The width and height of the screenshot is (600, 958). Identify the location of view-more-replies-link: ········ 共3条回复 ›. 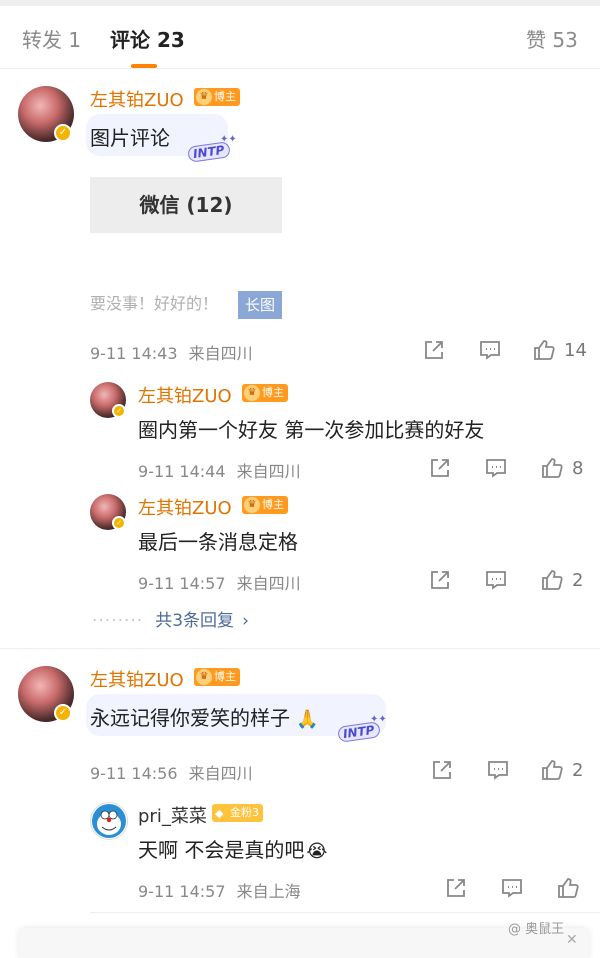
(170, 618).